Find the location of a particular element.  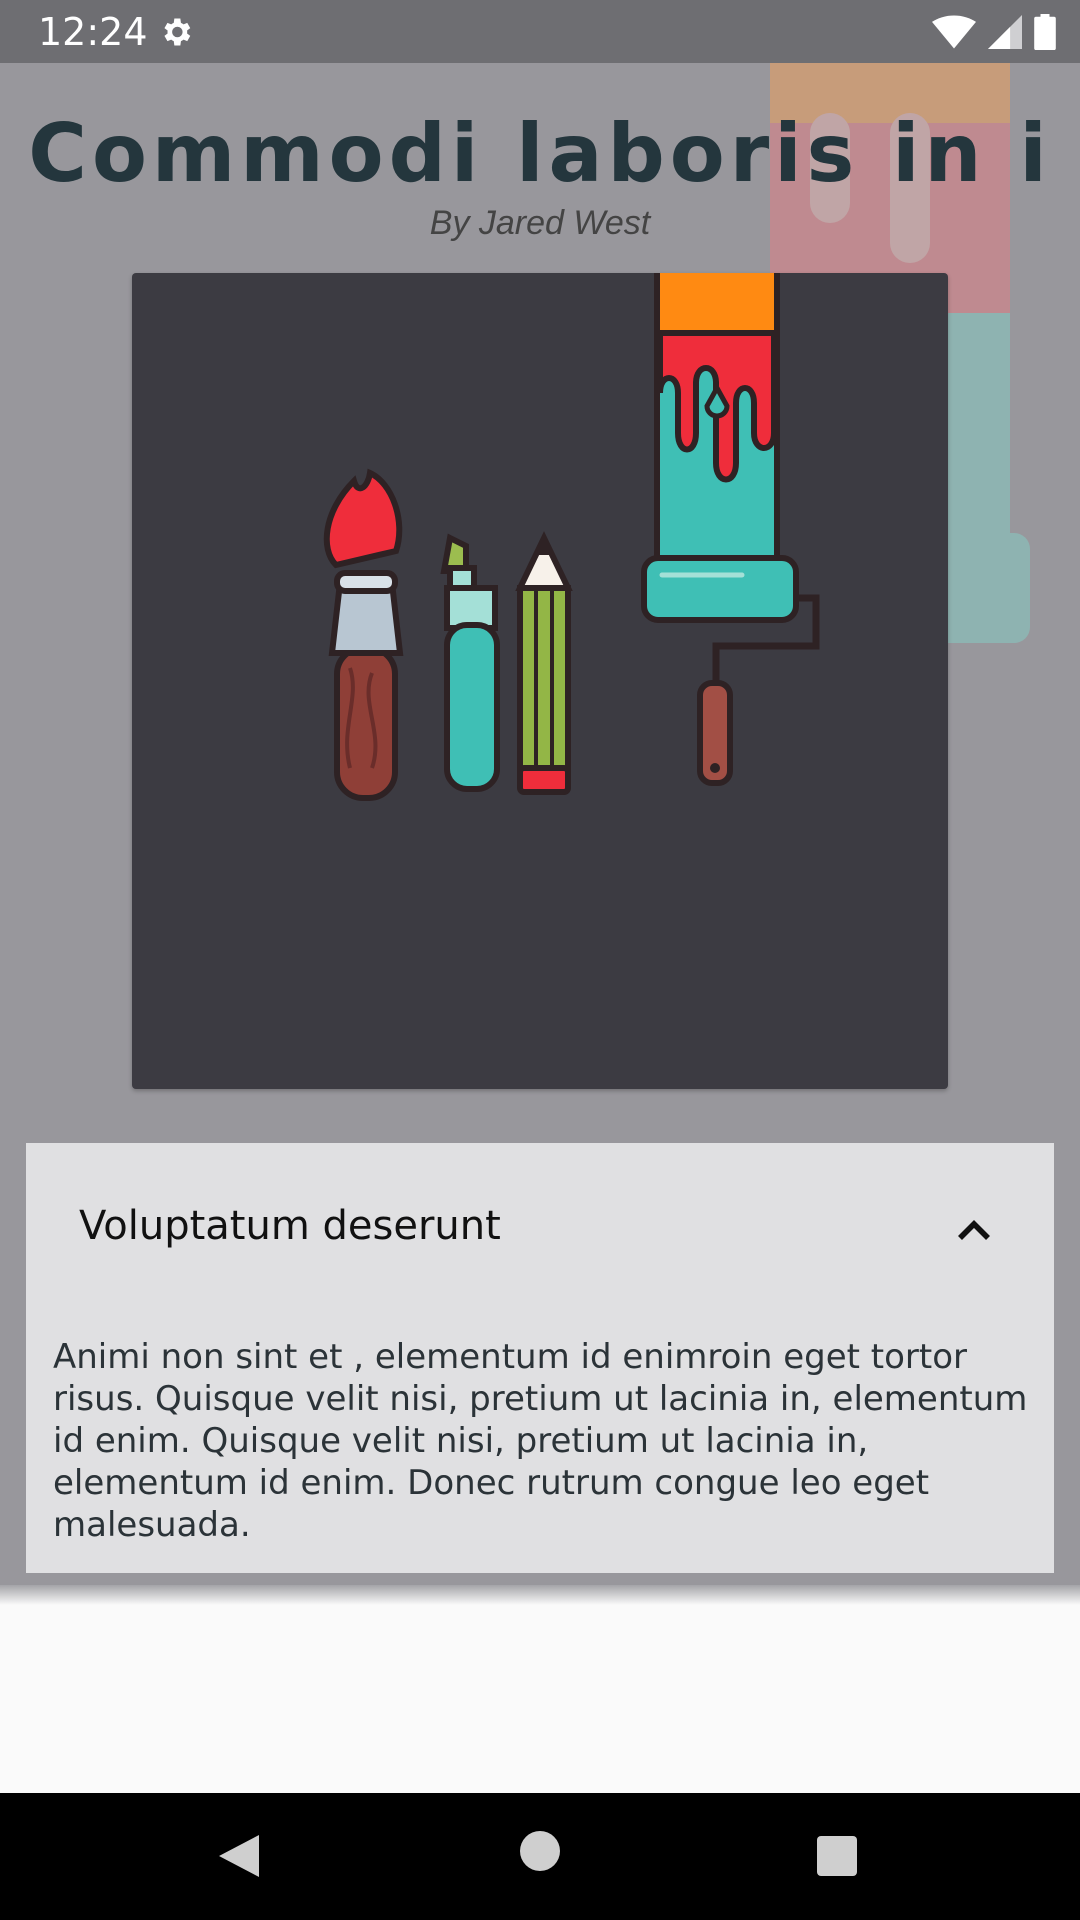

status-indicators is located at coordinates (994, 32).